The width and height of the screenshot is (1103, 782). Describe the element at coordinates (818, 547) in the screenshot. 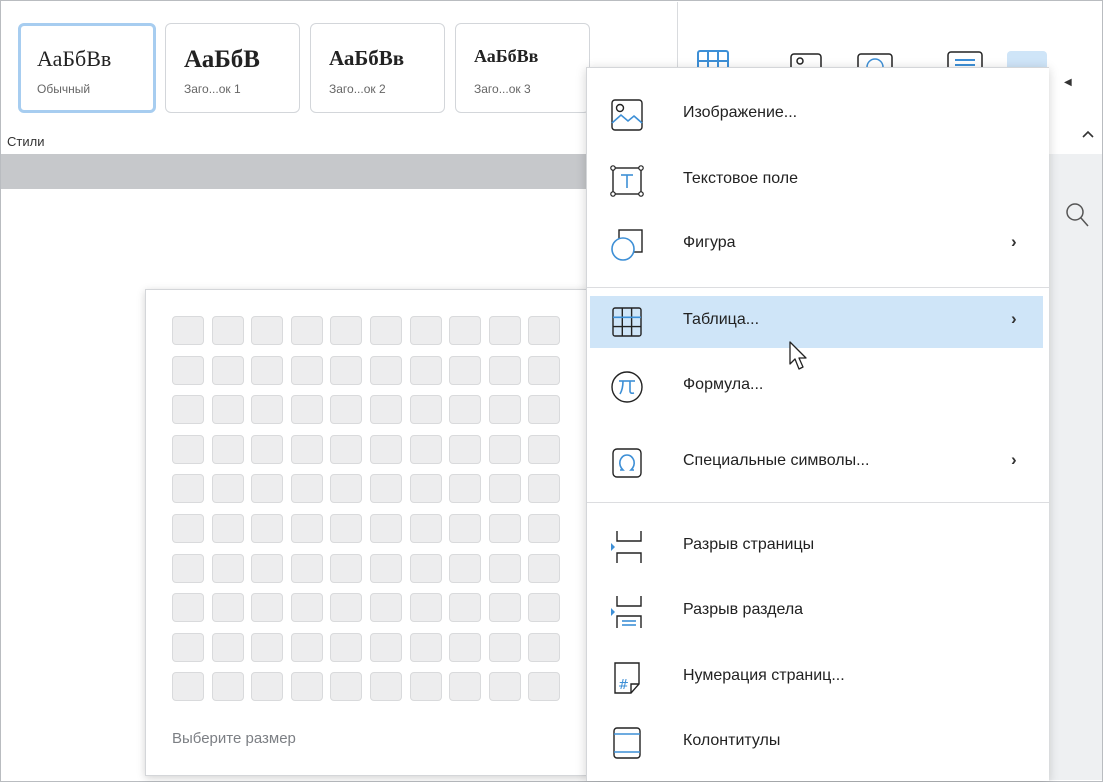

I see `menu-item-page-break: Разрыв страницы` at that location.